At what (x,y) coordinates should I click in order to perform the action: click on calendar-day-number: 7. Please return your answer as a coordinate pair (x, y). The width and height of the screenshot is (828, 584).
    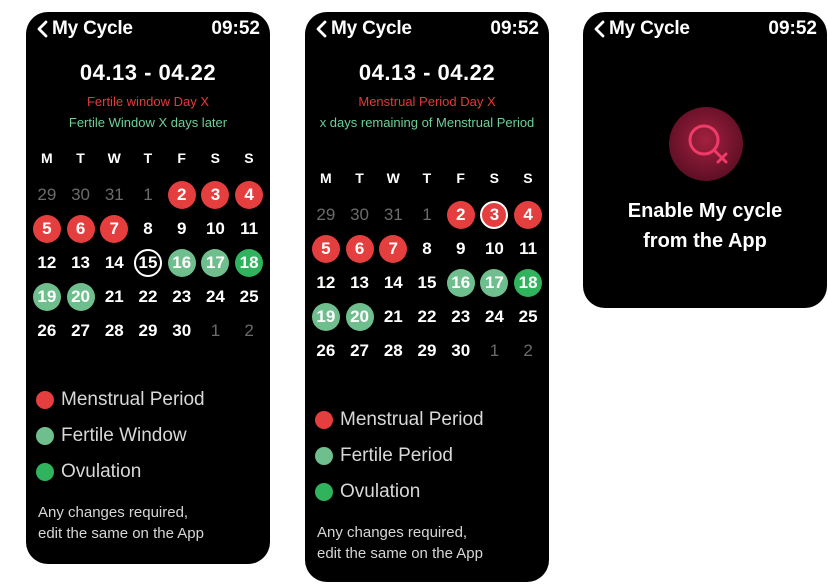
    Looking at the image, I should click on (393, 249).